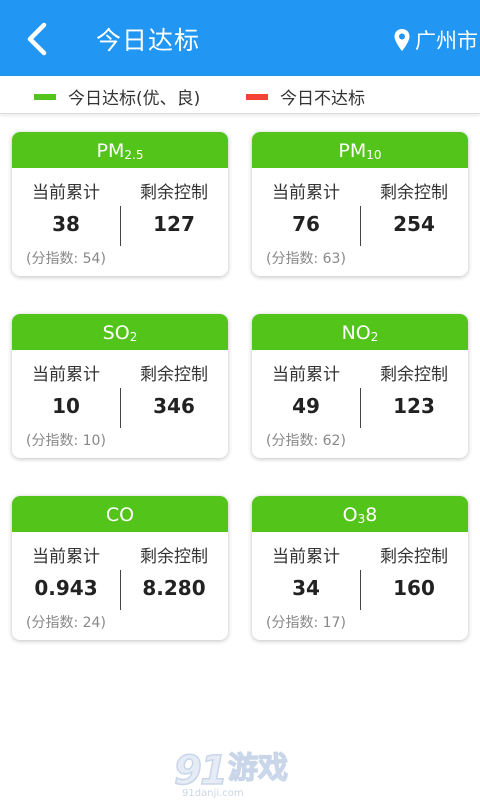  I want to click on current-value: 34, so click(306, 588).